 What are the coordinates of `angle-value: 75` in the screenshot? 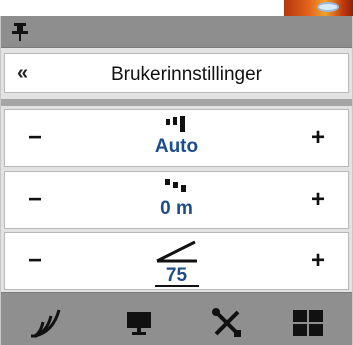 It's located at (176, 275).